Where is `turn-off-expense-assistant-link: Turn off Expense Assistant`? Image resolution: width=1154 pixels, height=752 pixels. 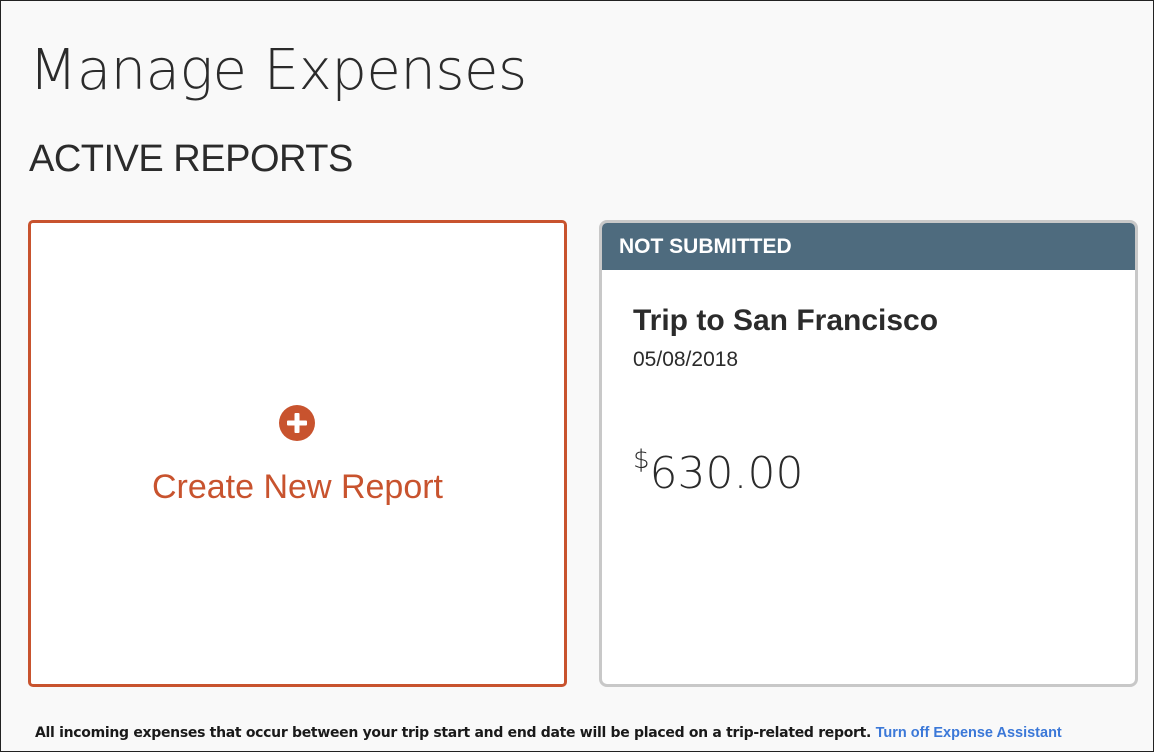
turn-off-expense-assistant-link: Turn off Expense Assistant is located at coordinates (969, 733).